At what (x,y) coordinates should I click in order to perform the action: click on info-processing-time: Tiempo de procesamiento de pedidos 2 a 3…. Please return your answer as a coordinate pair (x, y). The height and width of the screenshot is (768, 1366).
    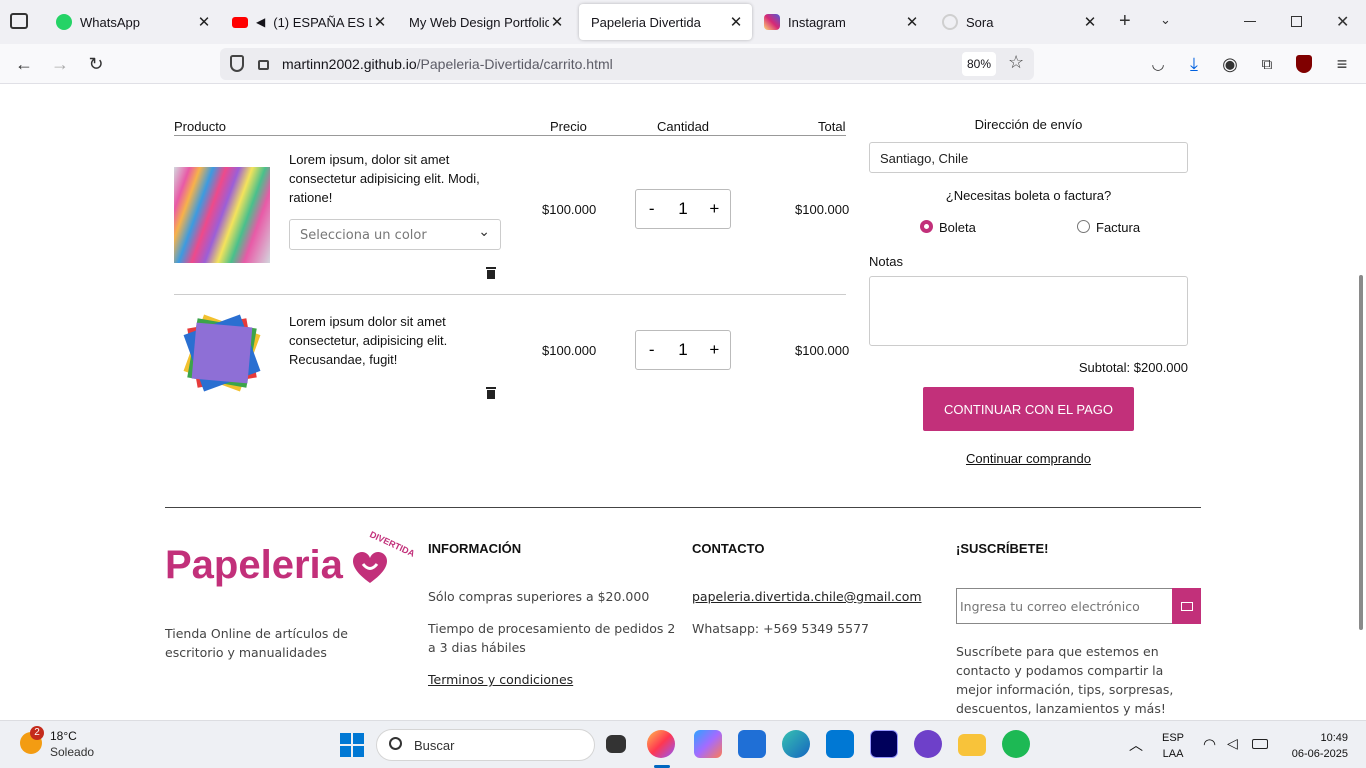
    Looking at the image, I should click on (552, 638).